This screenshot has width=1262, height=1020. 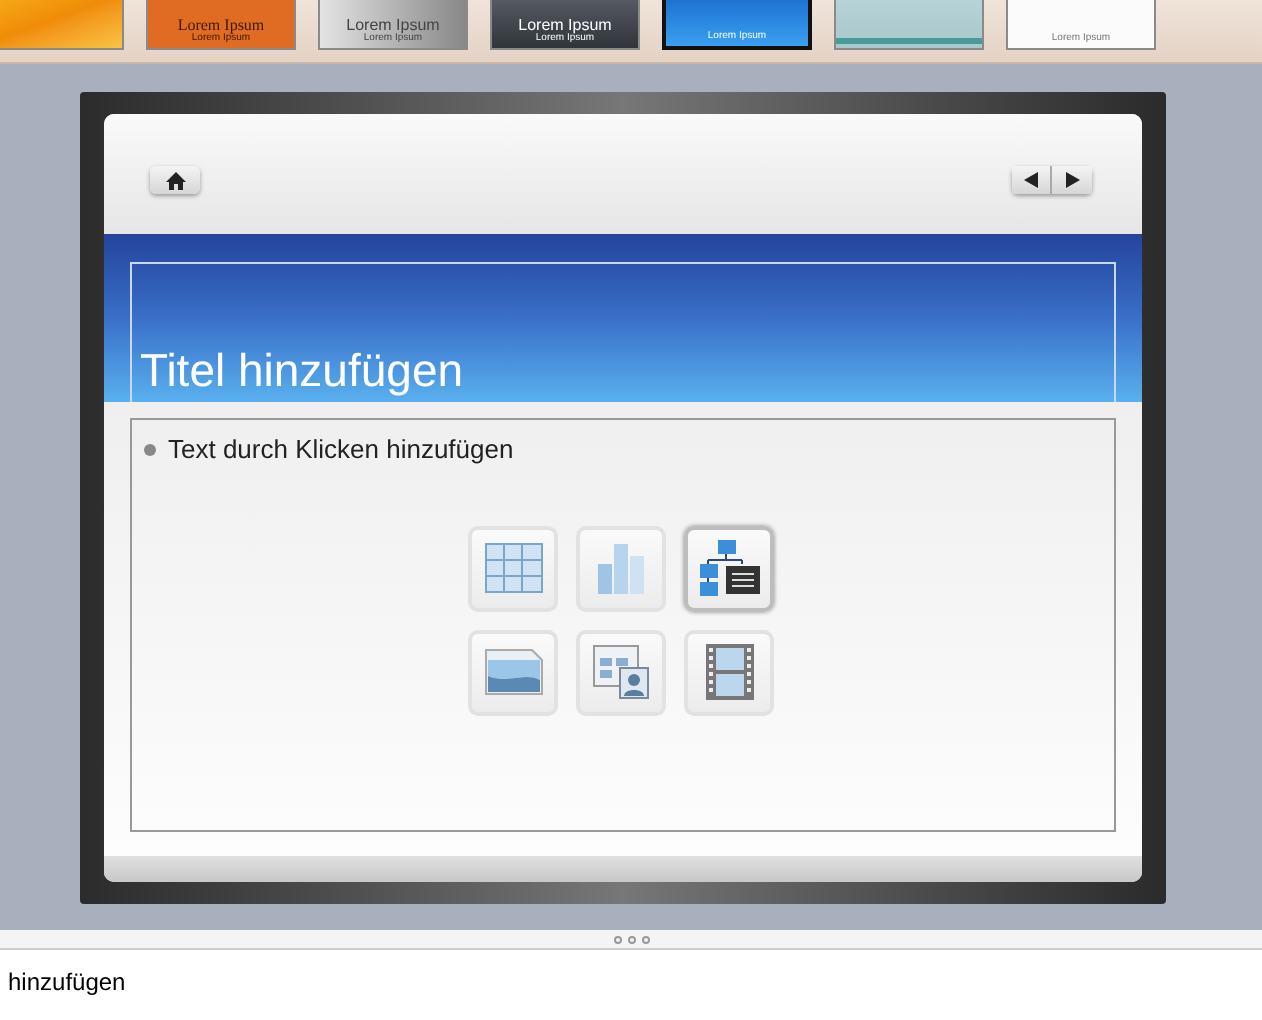 What do you see at coordinates (621, 672) in the screenshot?
I see `photo-card-icon` at bounding box center [621, 672].